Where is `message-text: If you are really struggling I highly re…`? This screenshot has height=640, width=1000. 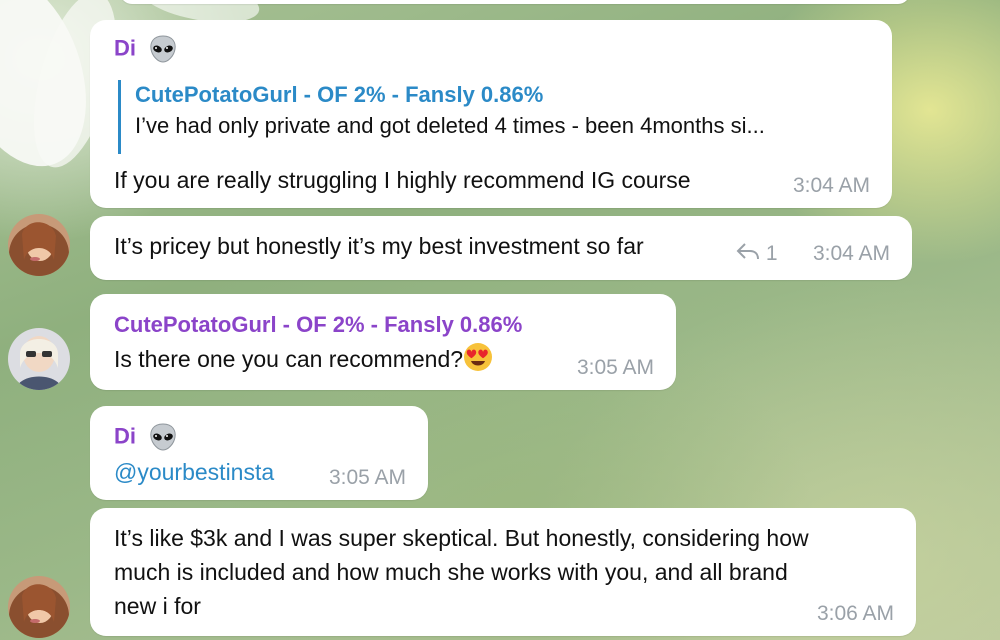 message-text: If you are really struggling I highly re… is located at coordinates (402, 180).